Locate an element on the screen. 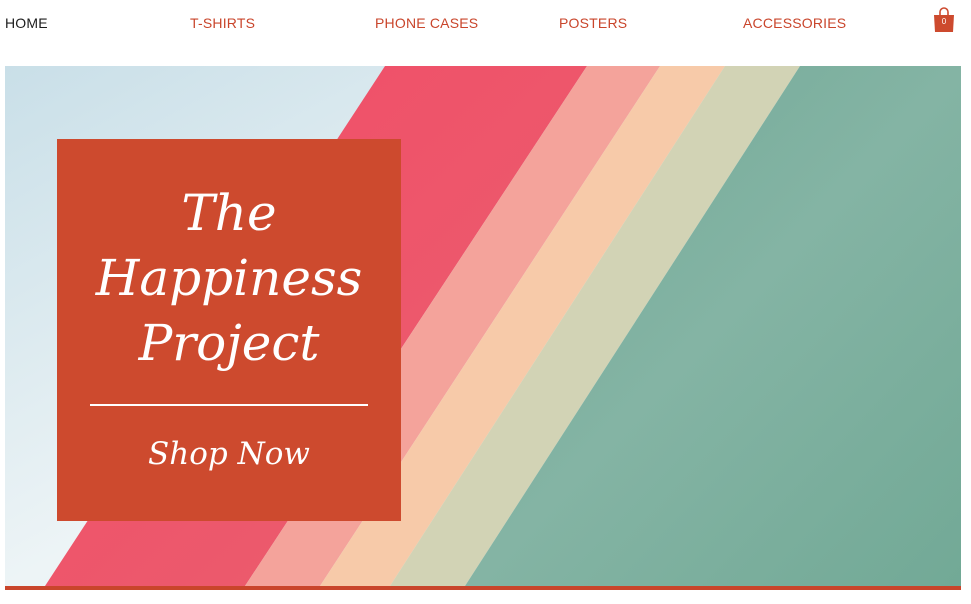  hero-title-line: Project is located at coordinates (229, 343).